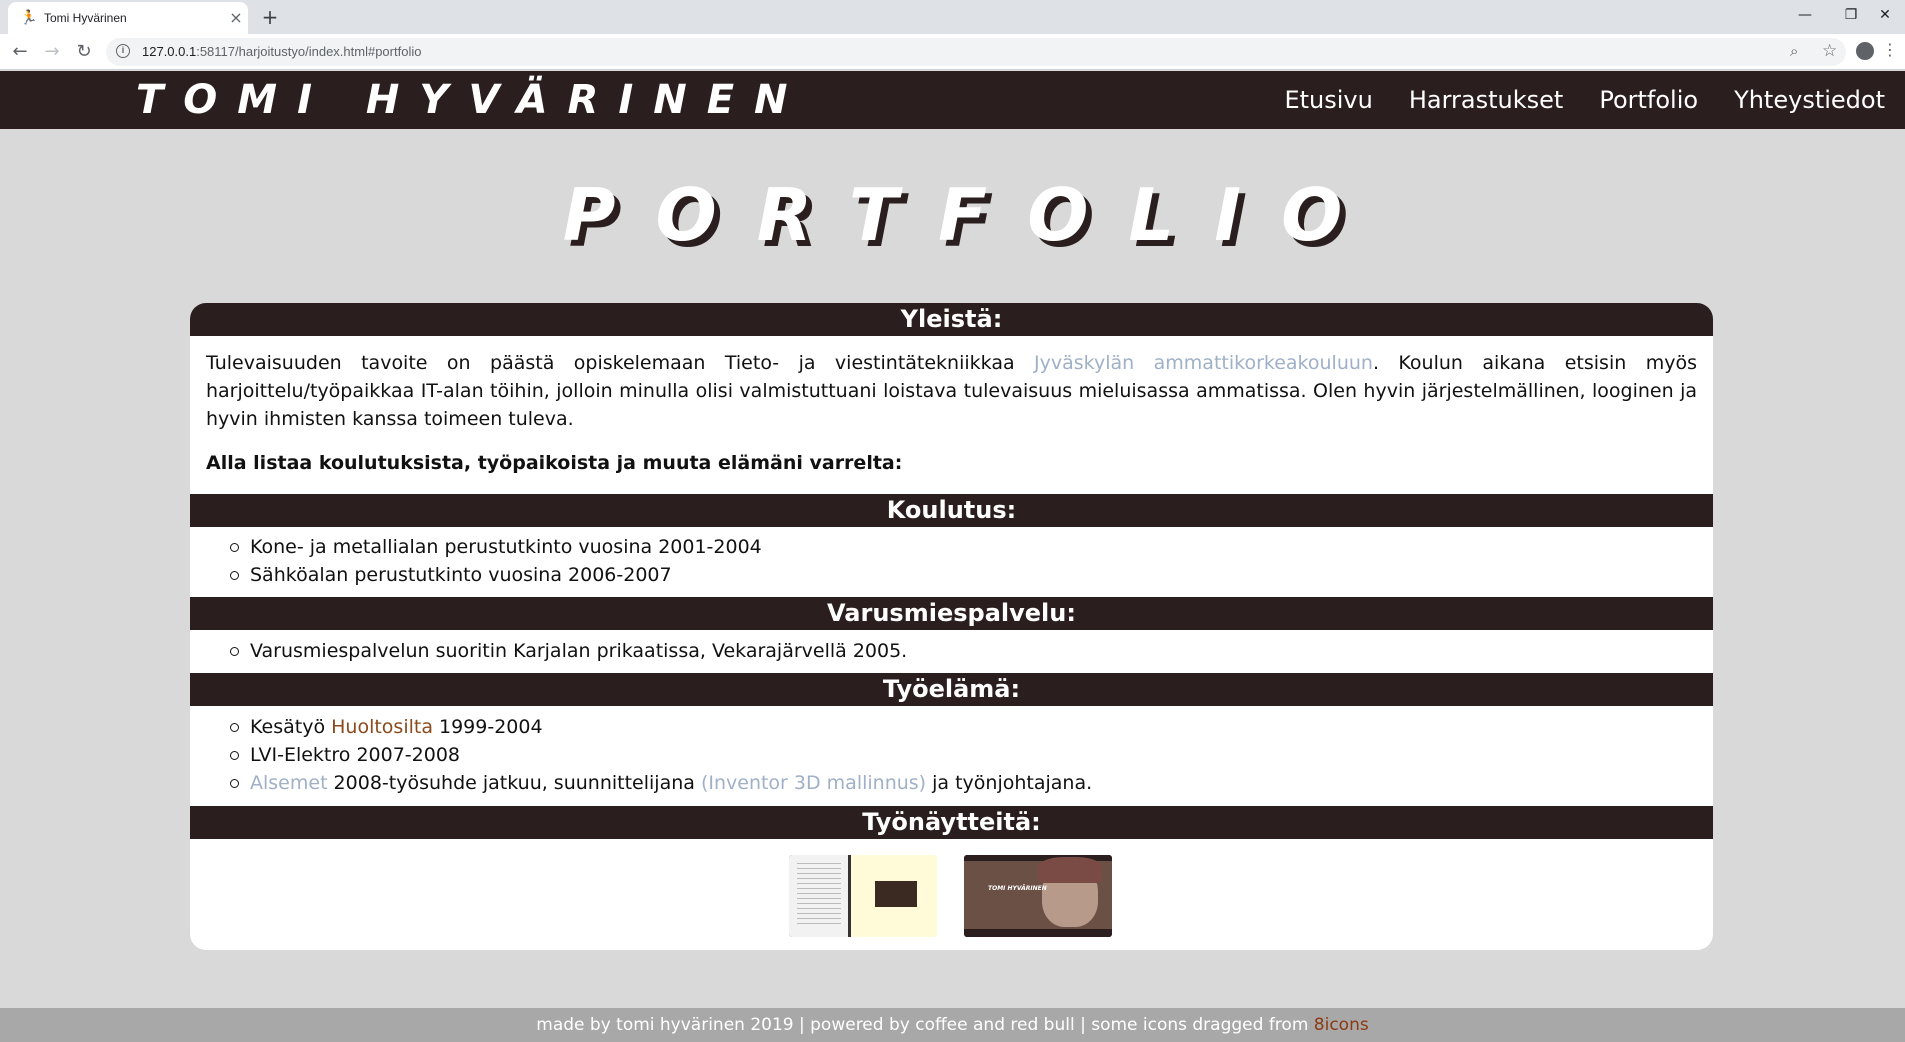  I want to click on list-item: Kesätyö Huoltosilta 1999-2004, so click(660, 727).